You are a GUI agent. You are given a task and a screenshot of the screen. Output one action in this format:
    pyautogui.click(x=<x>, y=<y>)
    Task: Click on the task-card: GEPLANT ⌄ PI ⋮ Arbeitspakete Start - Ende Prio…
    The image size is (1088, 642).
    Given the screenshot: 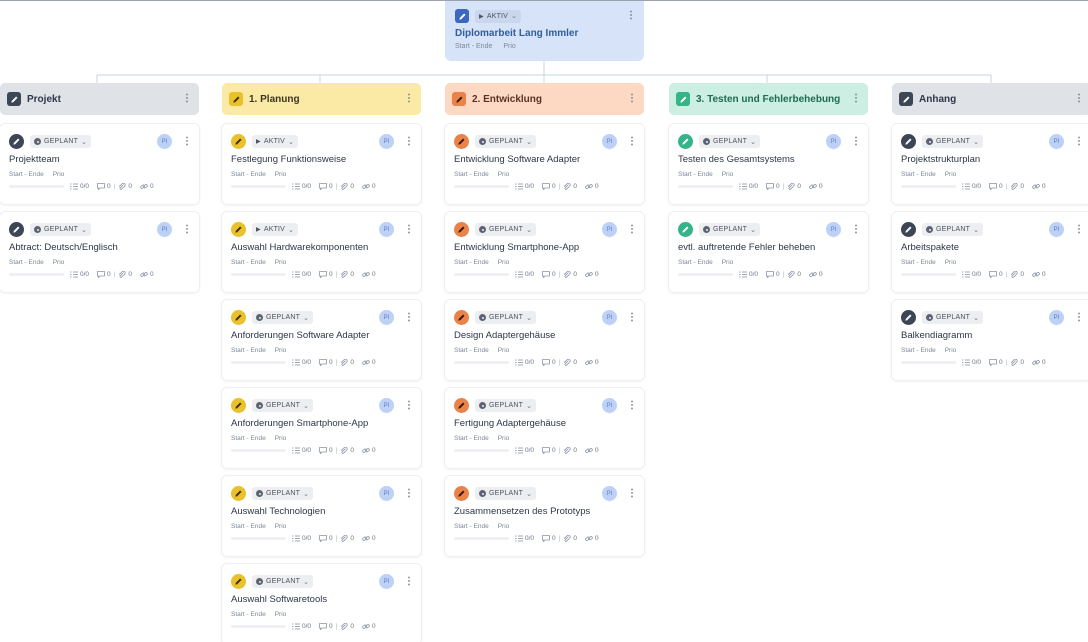 What is the action you would take?
    pyautogui.click(x=990, y=252)
    